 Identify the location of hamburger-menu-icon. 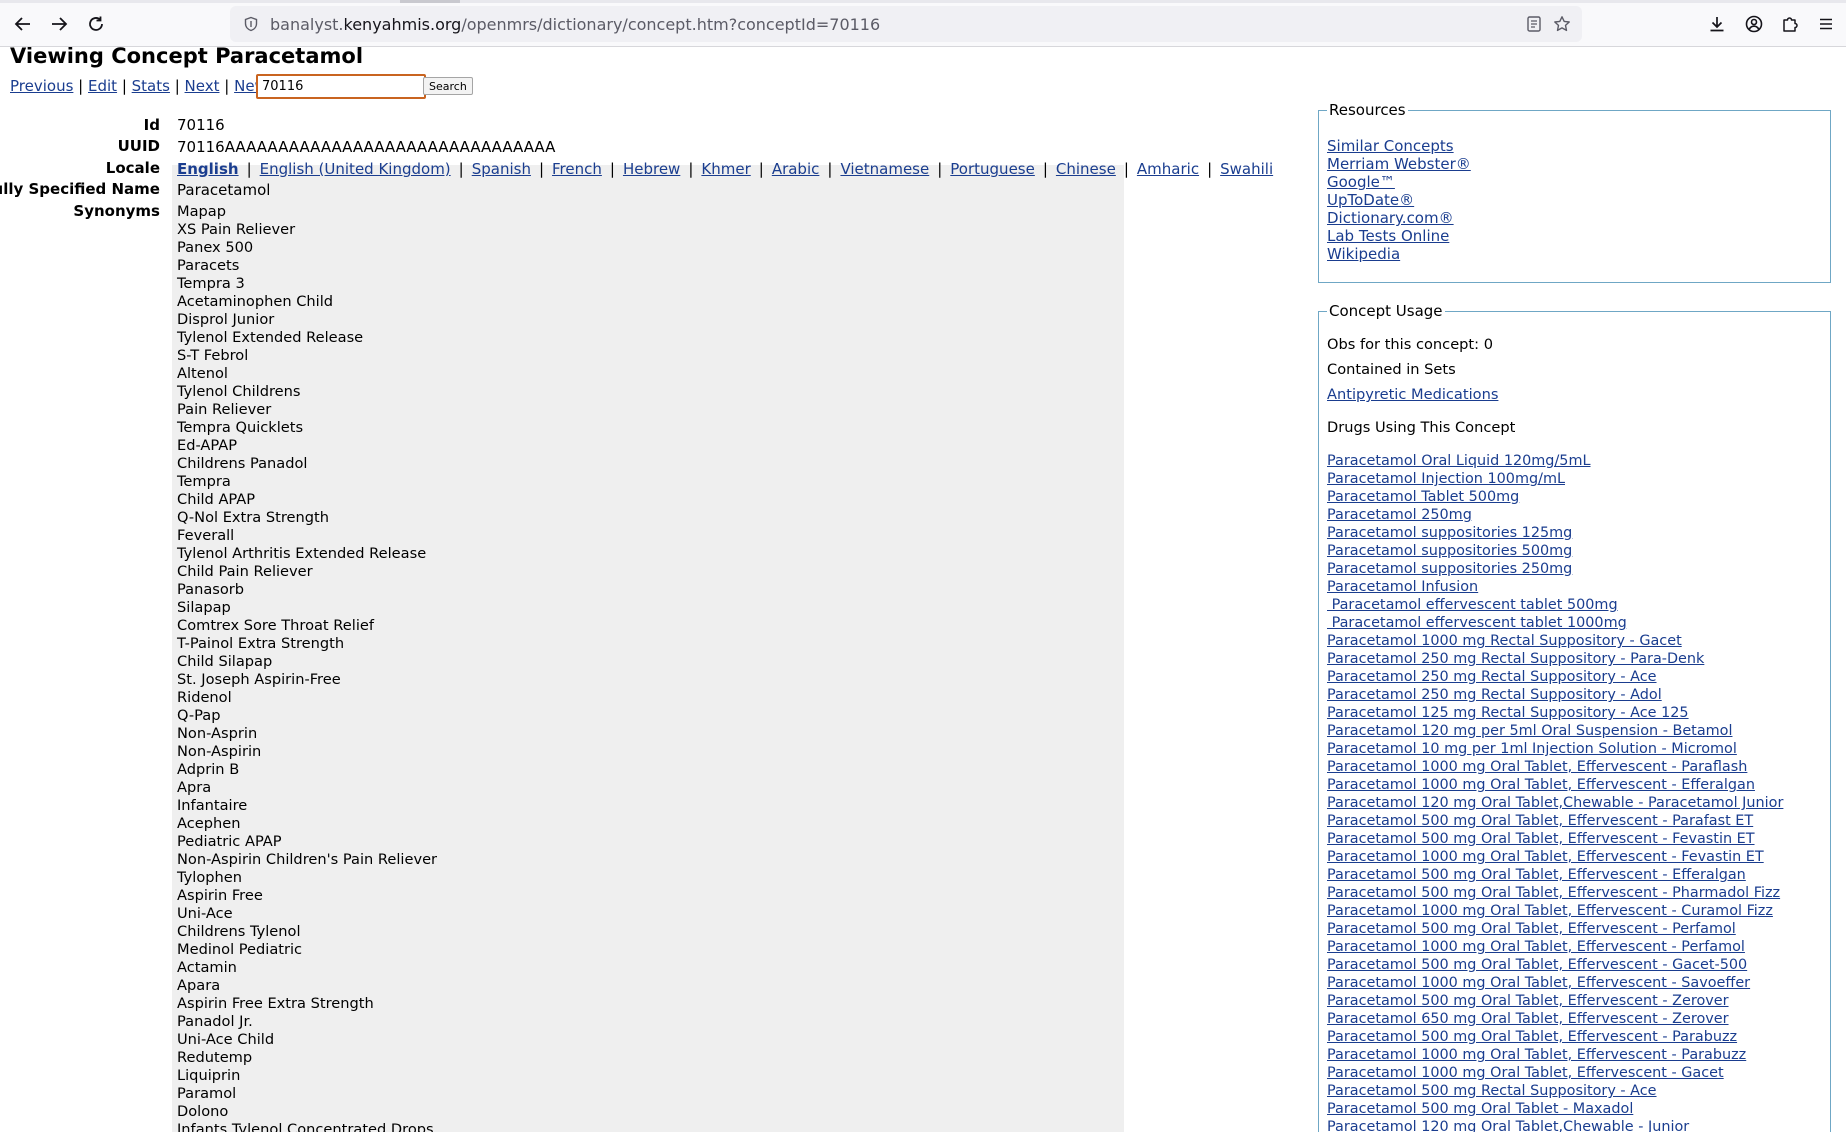
(1826, 24).